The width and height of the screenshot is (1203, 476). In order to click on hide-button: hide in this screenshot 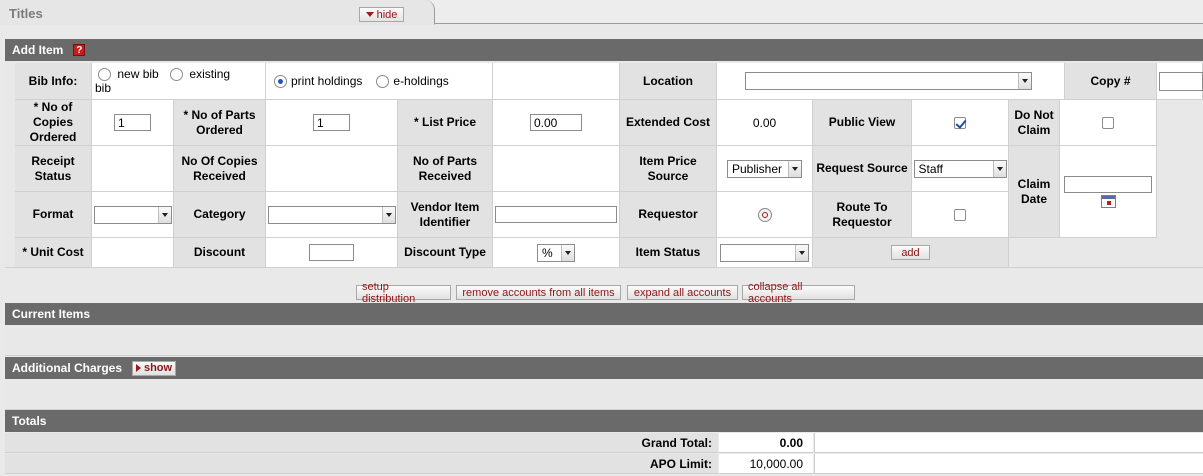, I will do `click(381, 14)`.